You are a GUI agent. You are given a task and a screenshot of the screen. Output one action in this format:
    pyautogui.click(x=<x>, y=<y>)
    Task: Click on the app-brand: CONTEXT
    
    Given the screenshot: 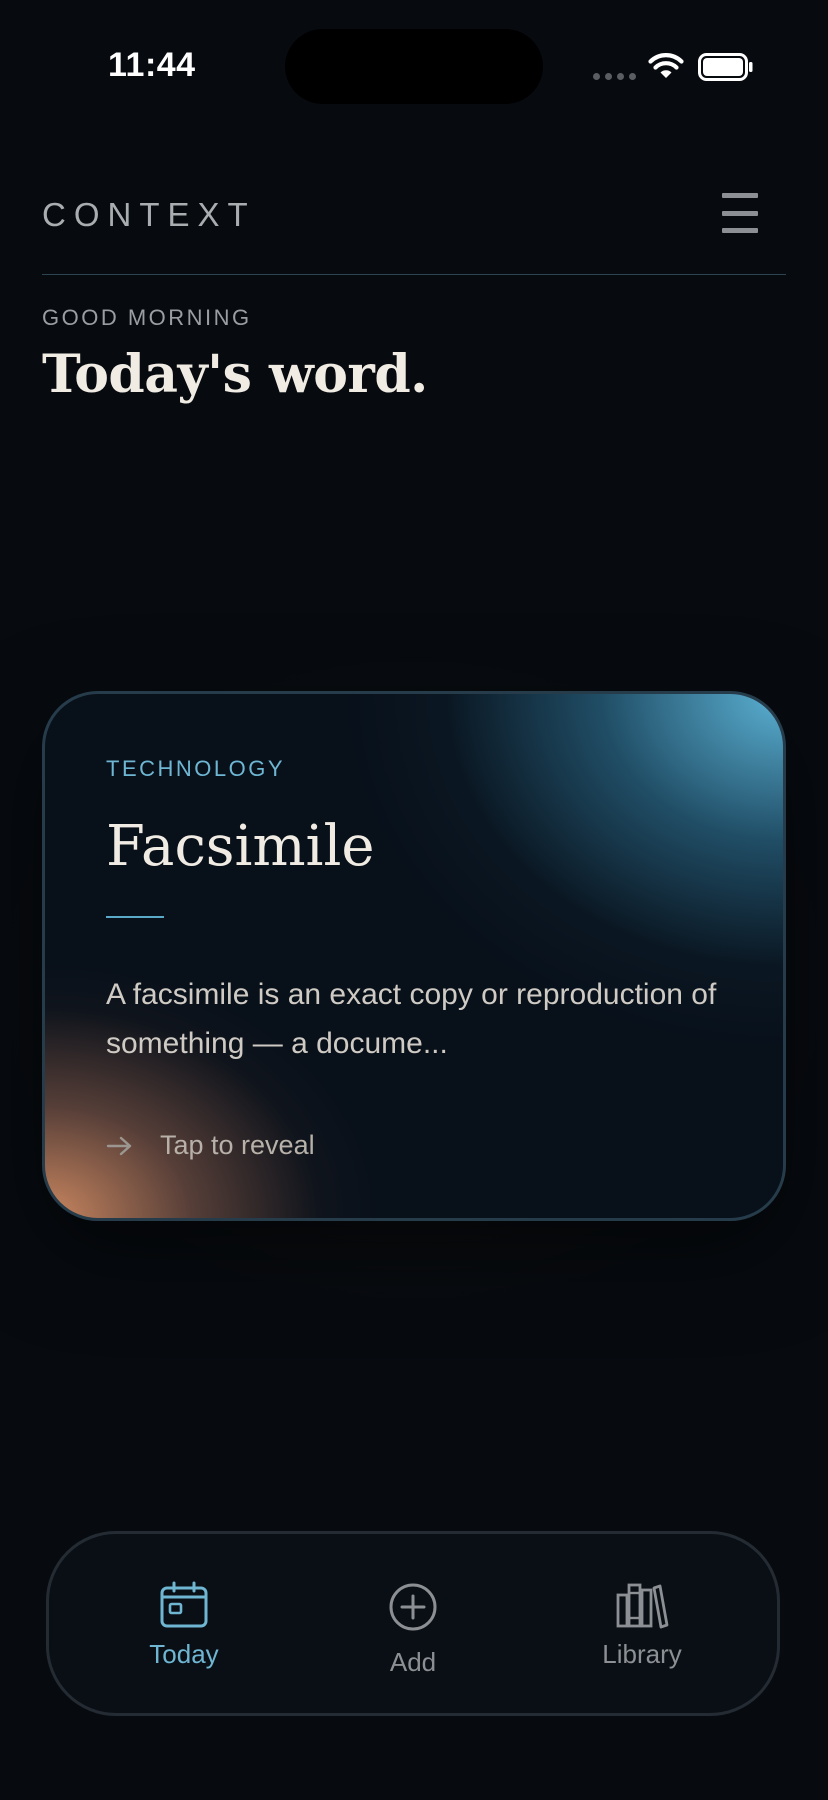 What is the action you would take?
    pyautogui.click(x=149, y=214)
    